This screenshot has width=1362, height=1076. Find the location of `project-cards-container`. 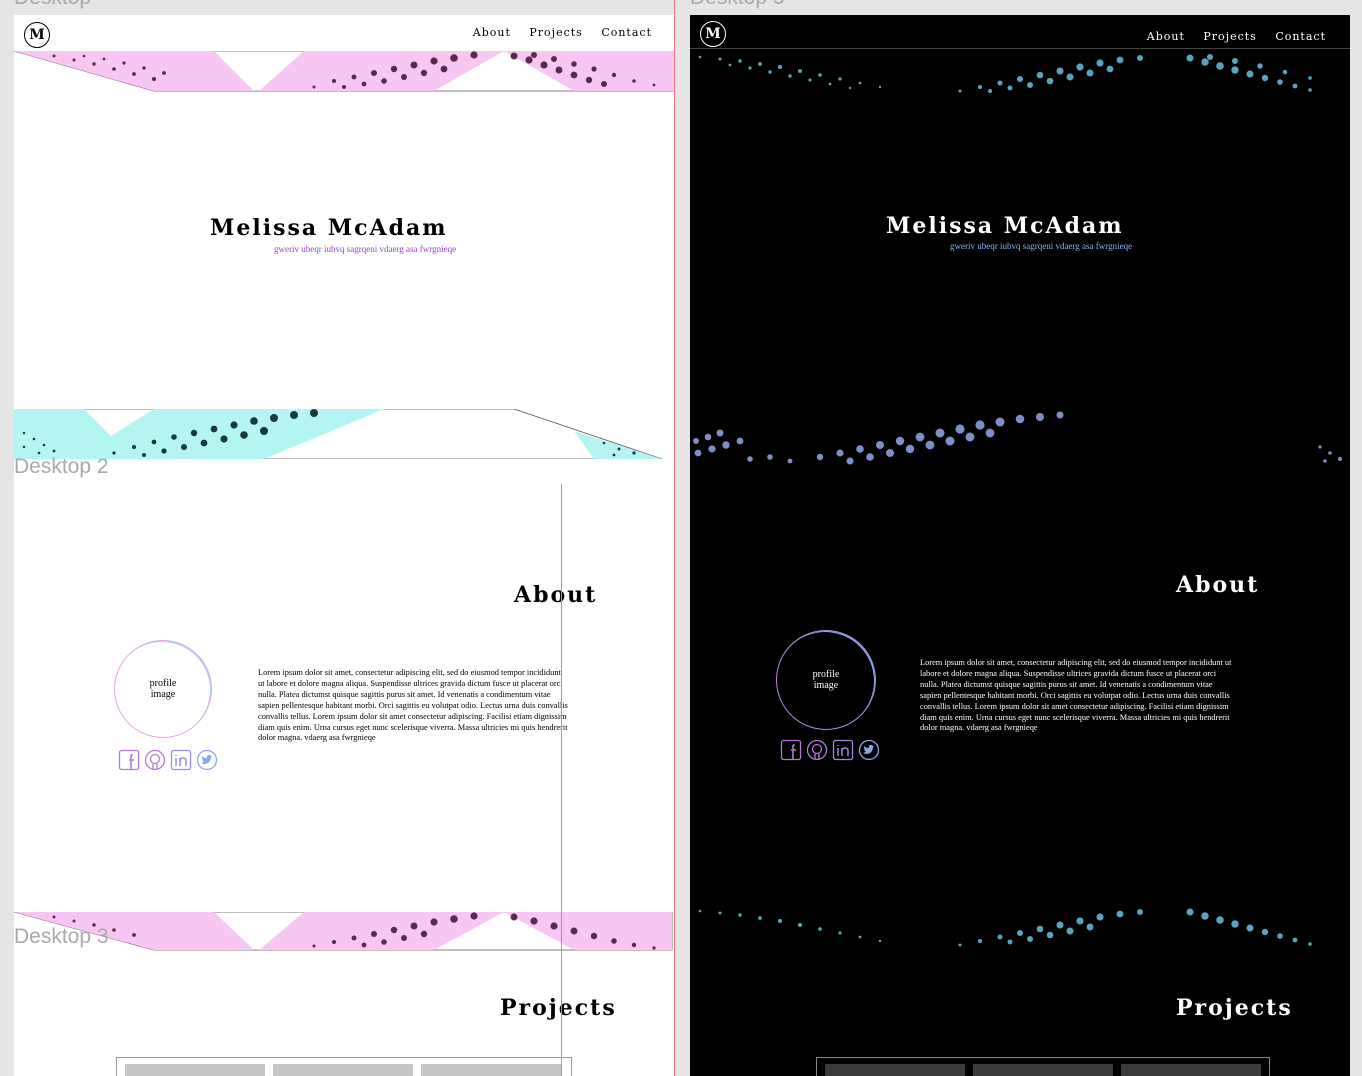

project-cards-container is located at coordinates (344, 1066).